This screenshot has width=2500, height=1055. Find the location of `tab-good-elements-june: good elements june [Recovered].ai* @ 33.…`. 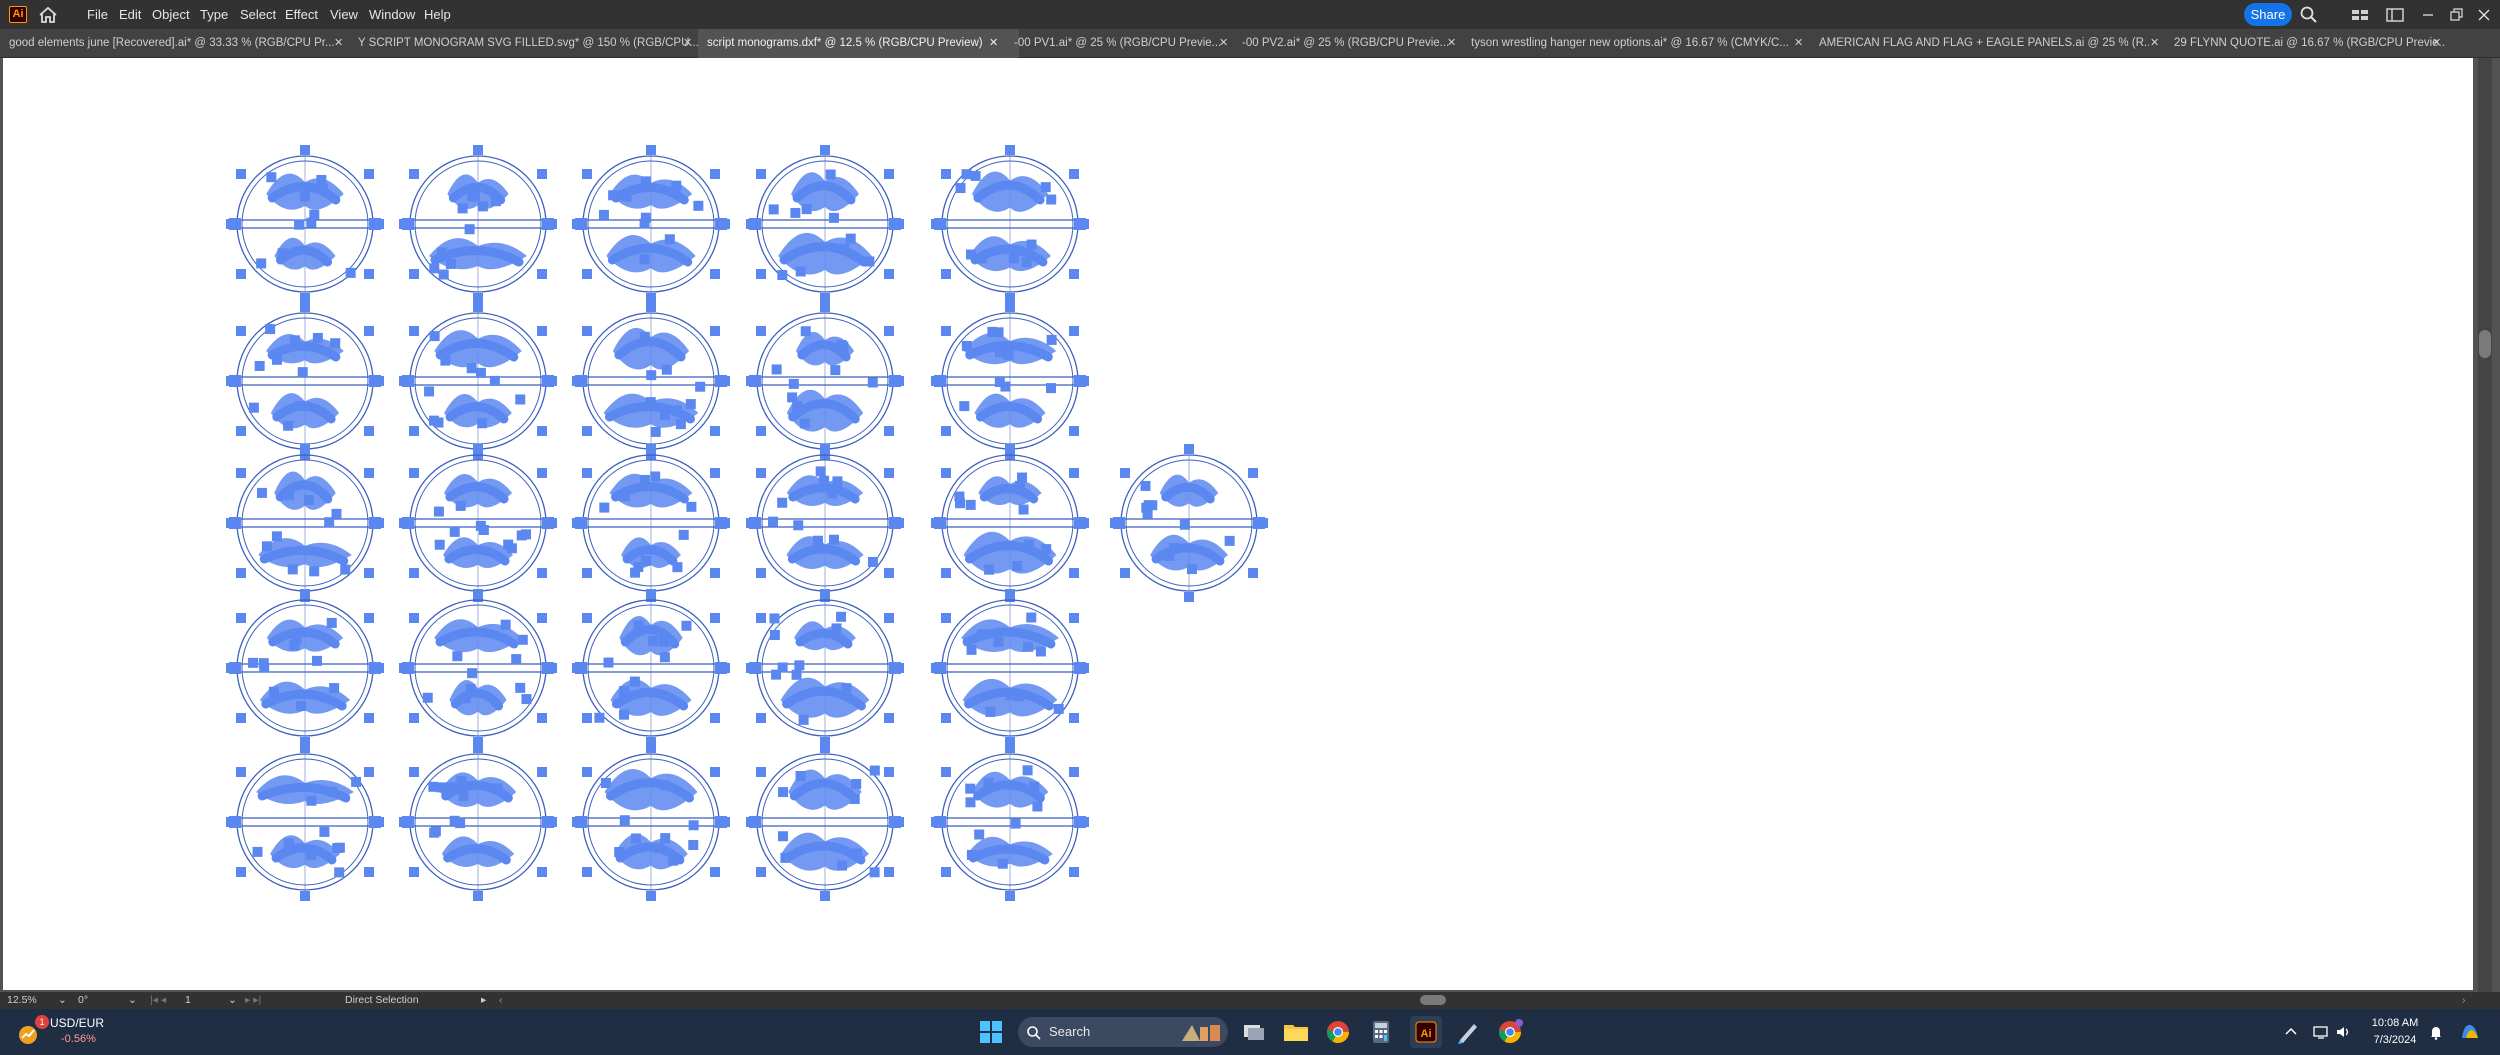

tab-good-elements-june: good elements june [Recovered].ai* @ 33.… is located at coordinates (174, 43).